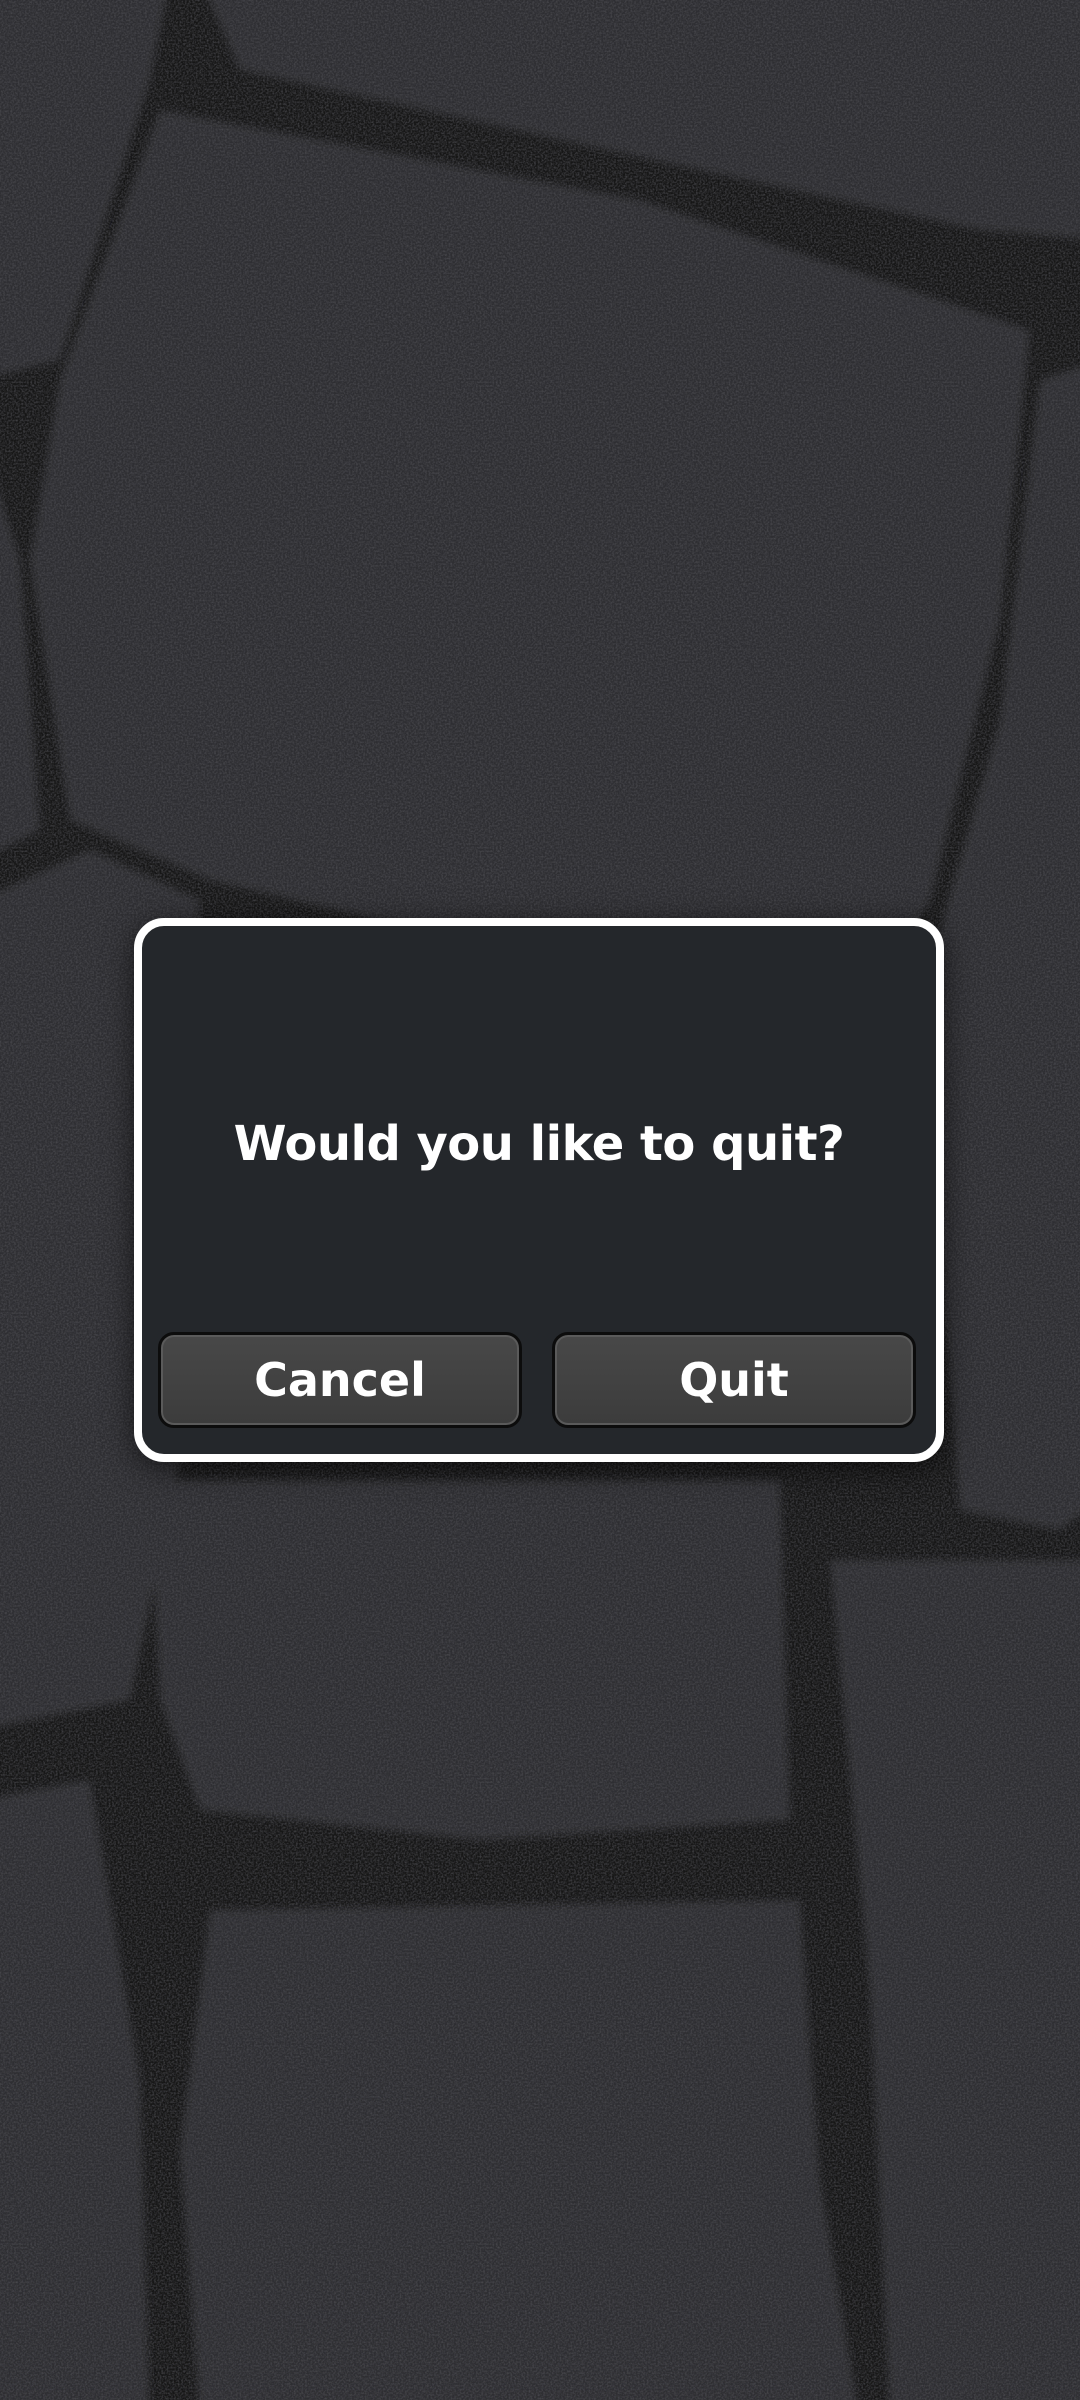 This screenshot has width=1080, height=2400. What do you see at coordinates (539, 1144) in the screenshot?
I see `dialog-message: Would you like to quit?` at bounding box center [539, 1144].